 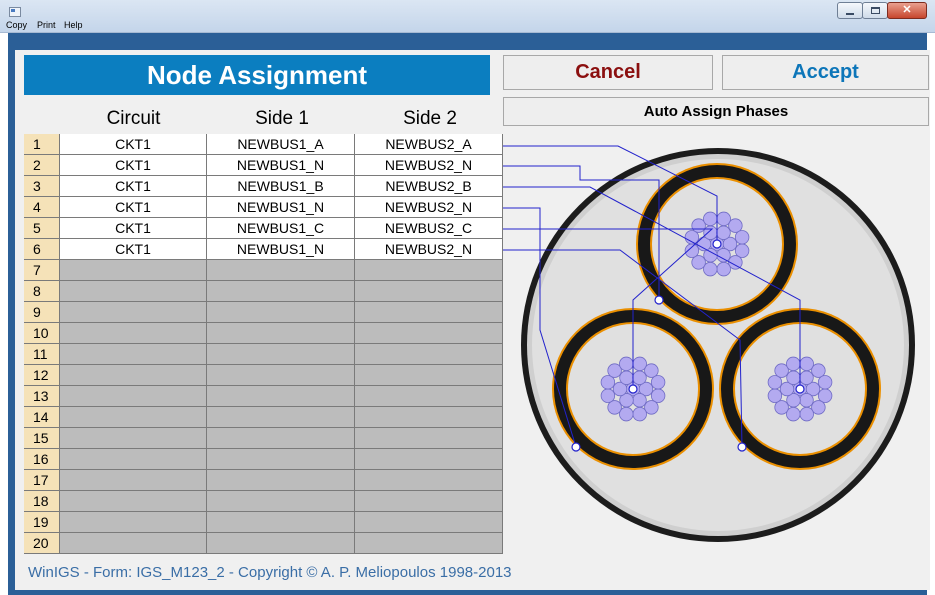 What do you see at coordinates (850, 10) in the screenshot?
I see `minimize-button` at bounding box center [850, 10].